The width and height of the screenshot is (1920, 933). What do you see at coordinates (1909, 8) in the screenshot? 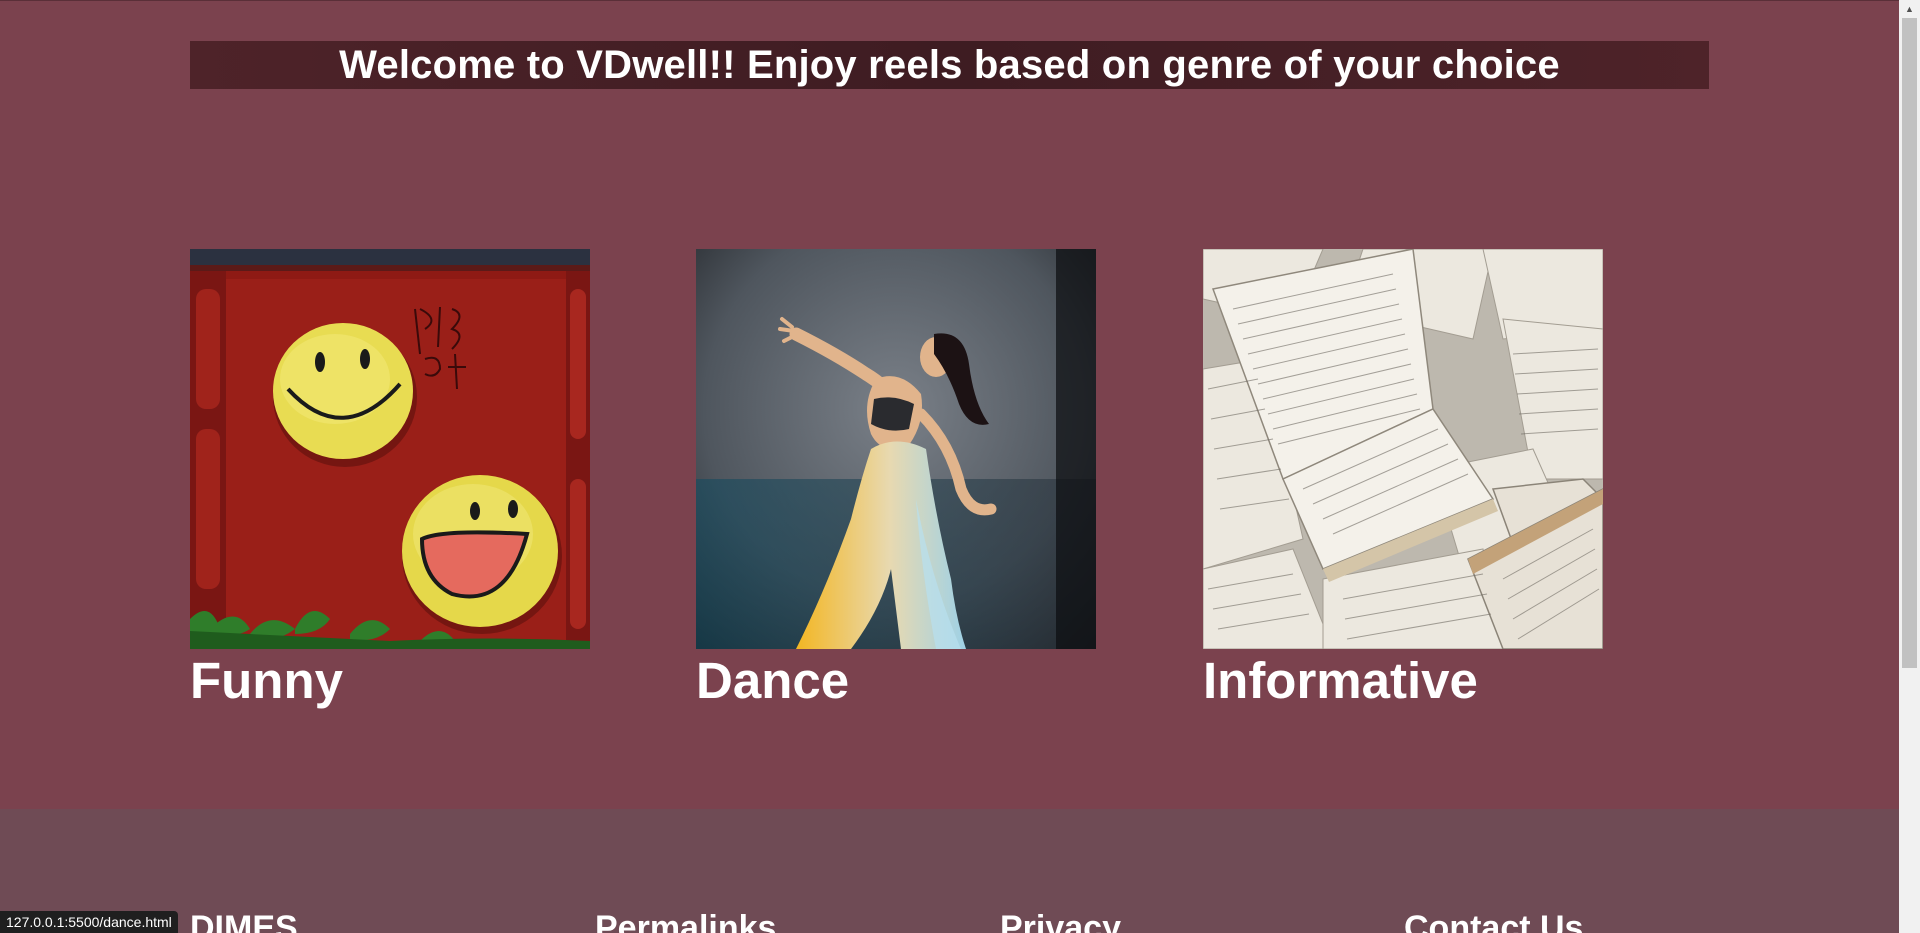
I see `scroll-up-arrow-icon: ▲` at bounding box center [1909, 8].